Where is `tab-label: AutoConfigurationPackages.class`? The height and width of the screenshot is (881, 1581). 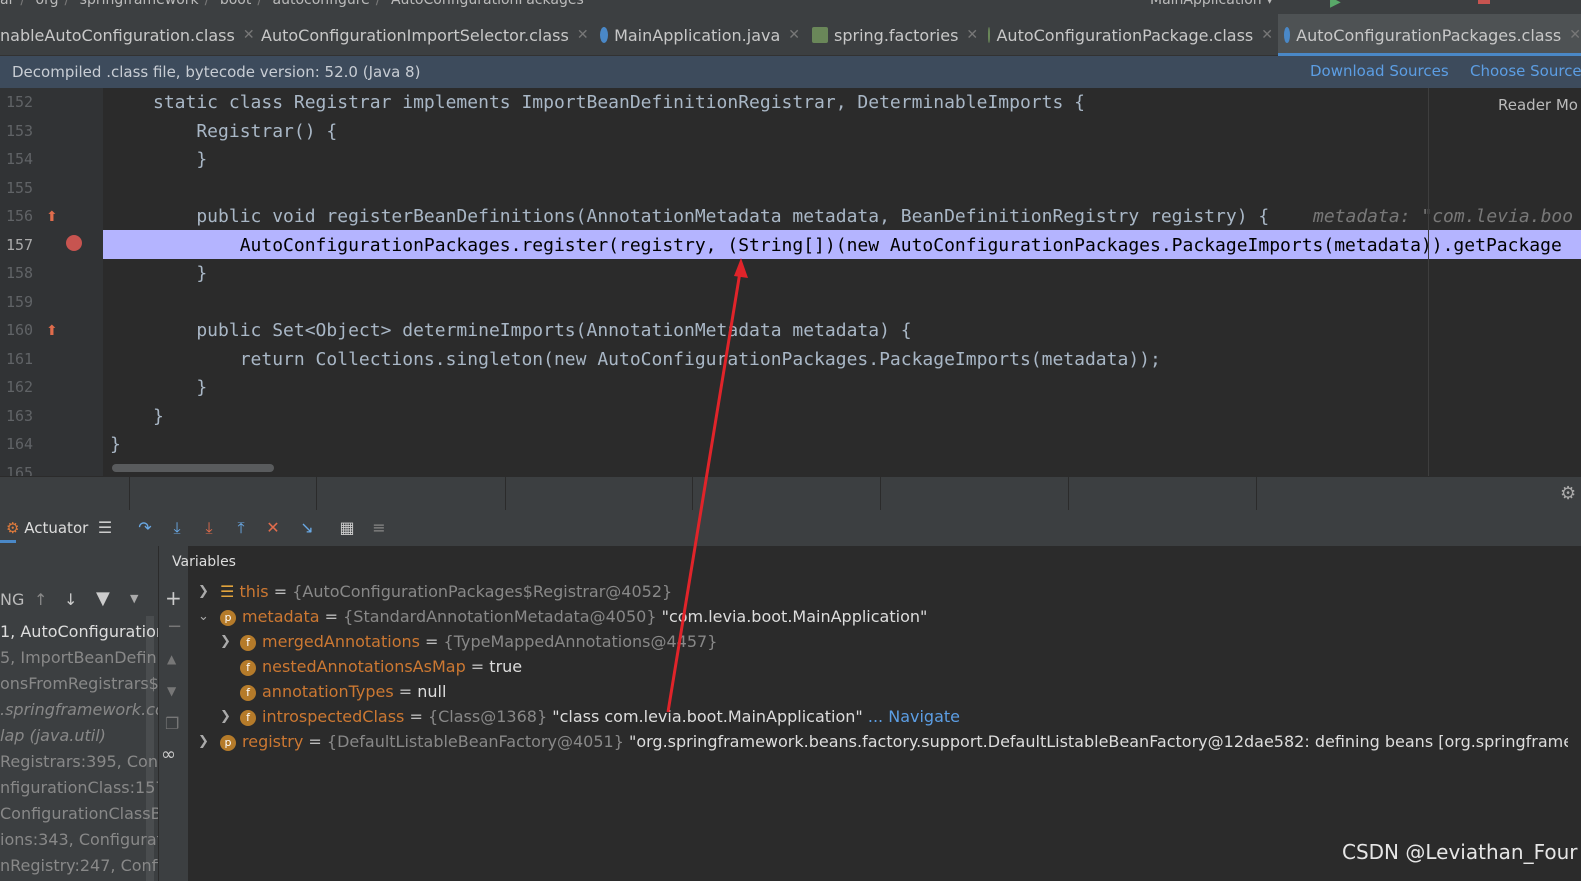 tab-label: AutoConfigurationPackages.class is located at coordinates (1429, 35).